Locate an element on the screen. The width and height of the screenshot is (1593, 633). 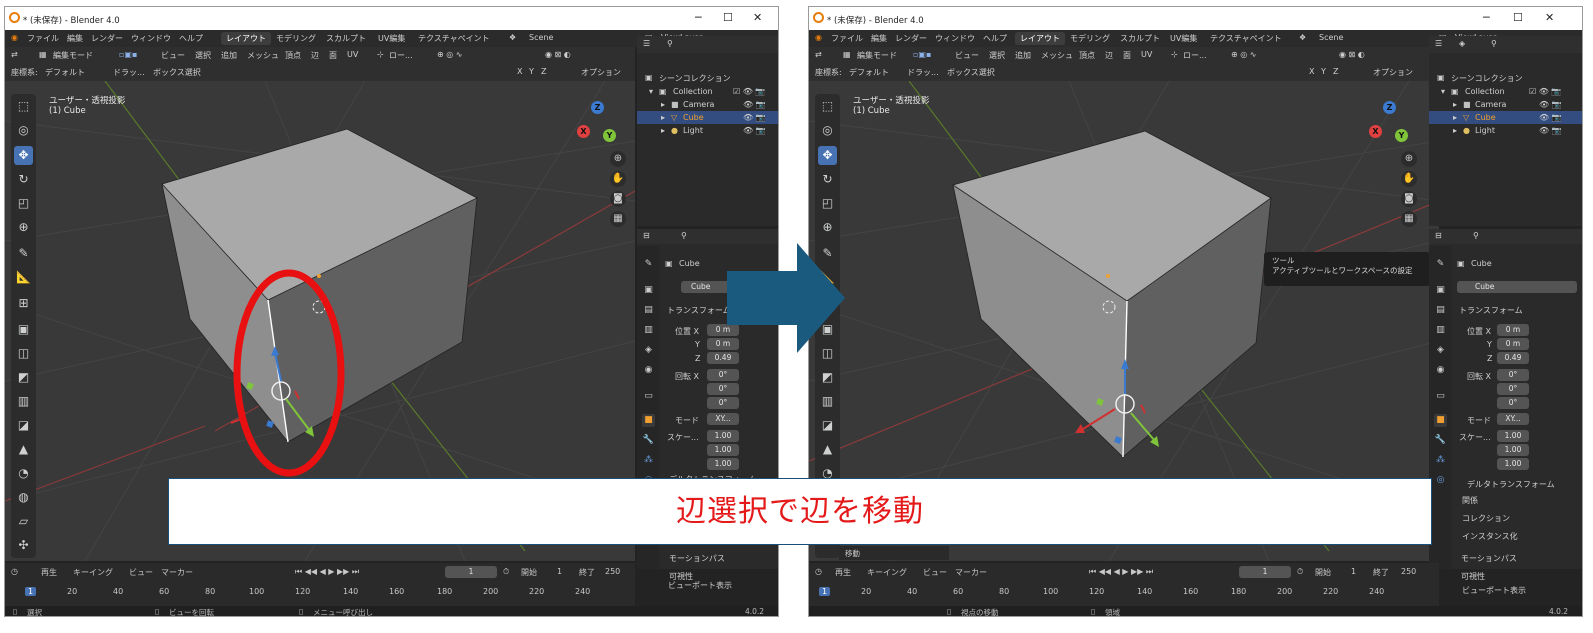
start-frame: 1 is located at coordinates (1353, 571).